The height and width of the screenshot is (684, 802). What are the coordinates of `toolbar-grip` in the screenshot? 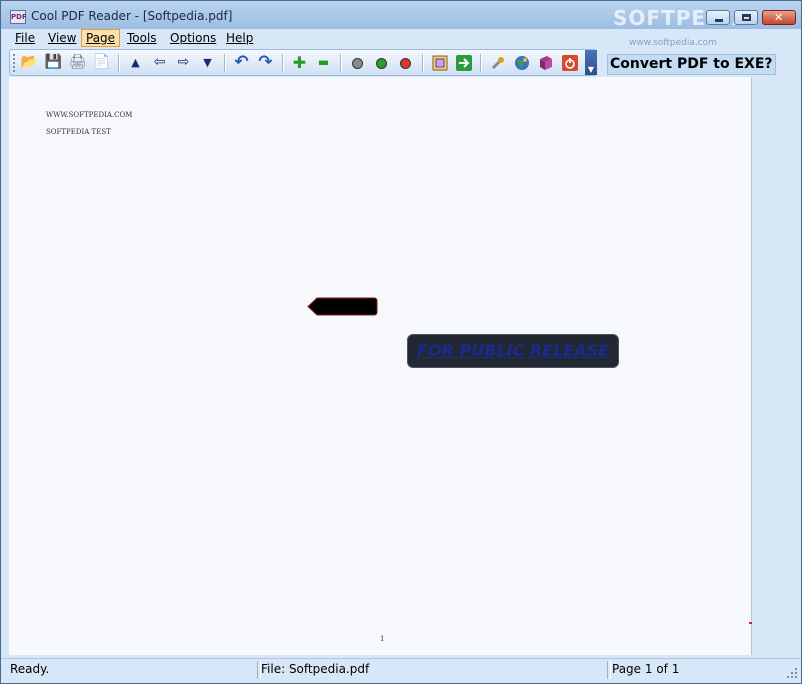 It's located at (15, 63).